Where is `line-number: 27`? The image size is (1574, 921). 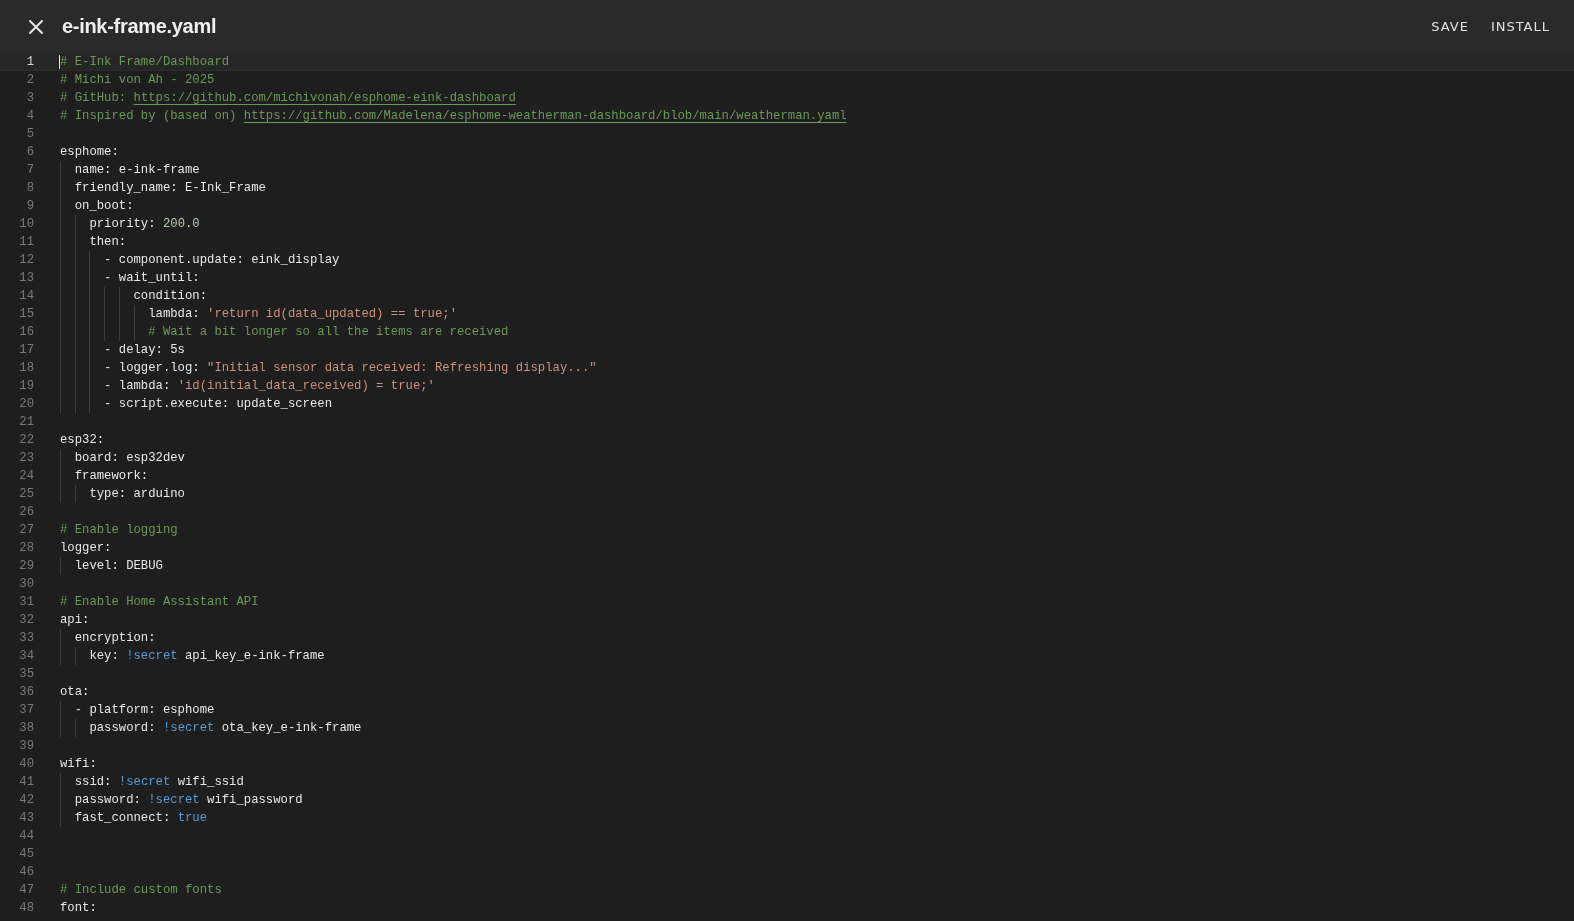 line-number: 27 is located at coordinates (26, 530).